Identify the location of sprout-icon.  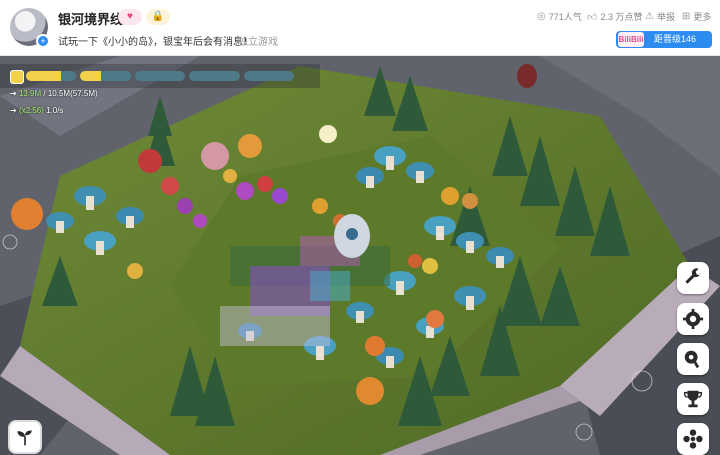
(24, 438).